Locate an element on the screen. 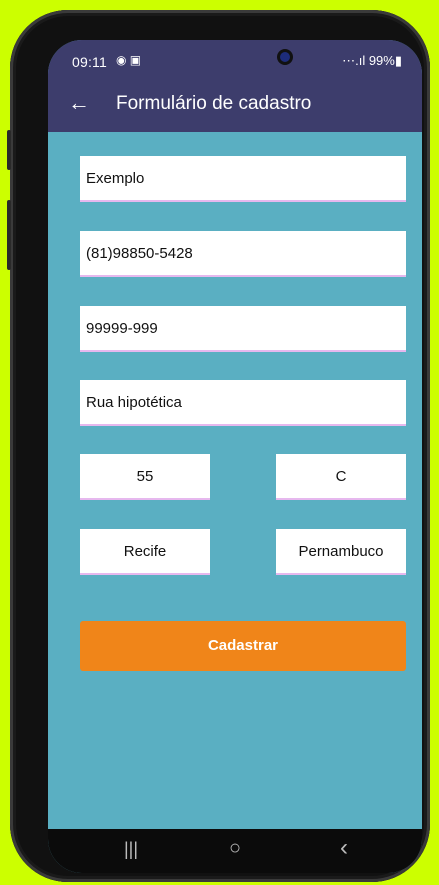 This screenshot has height=885, width=439. status-time: 09:11 is located at coordinates (89, 62).